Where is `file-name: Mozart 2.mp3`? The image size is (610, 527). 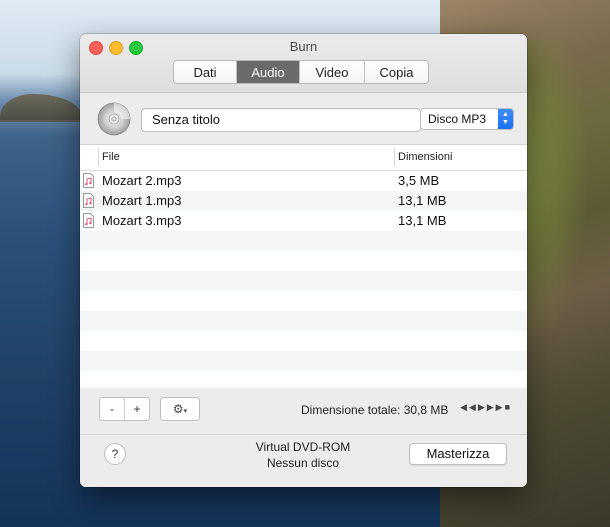
file-name: Mozart 2.mp3 is located at coordinates (142, 180).